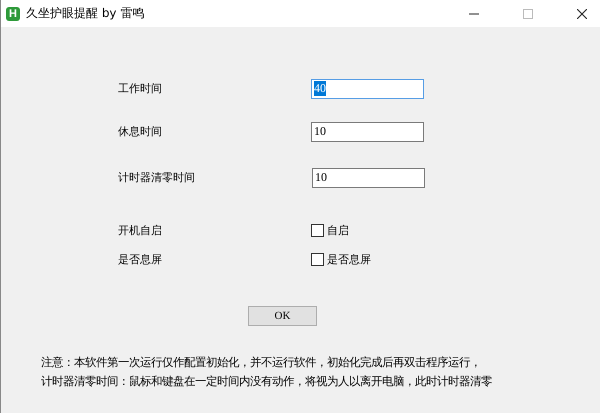 This screenshot has height=413, width=600. What do you see at coordinates (13, 13) in the screenshot?
I see `app-icon: H` at bounding box center [13, 13].